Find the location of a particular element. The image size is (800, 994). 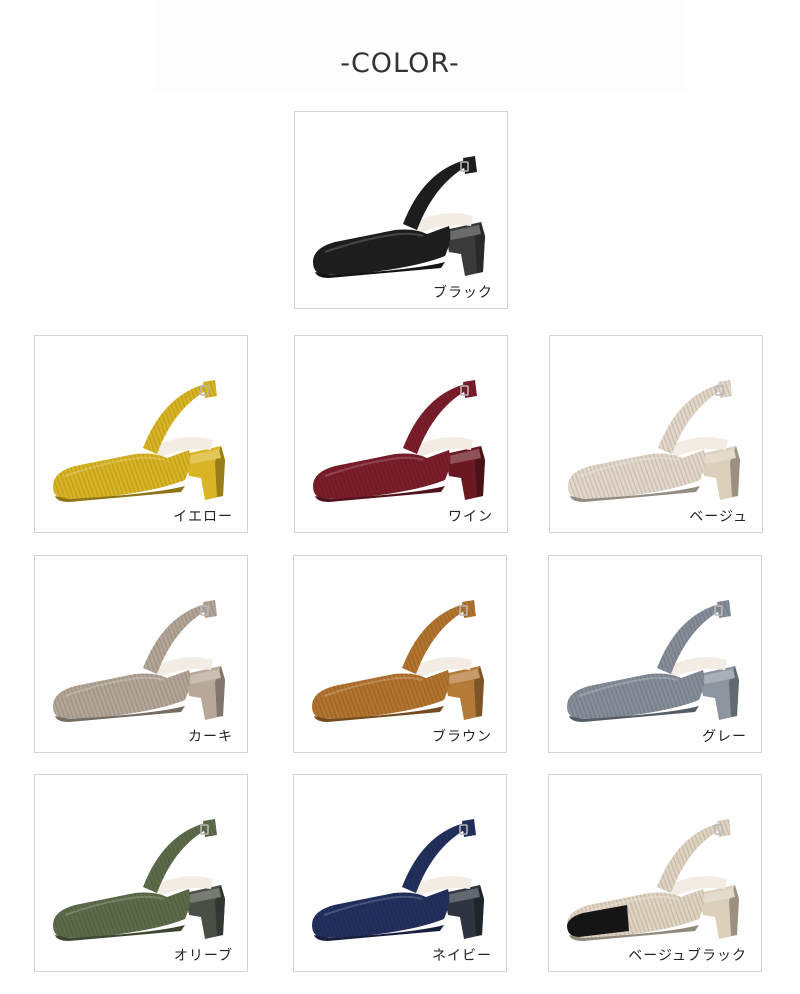

page-title: -COLOR- is located at coordinates (400, 63).